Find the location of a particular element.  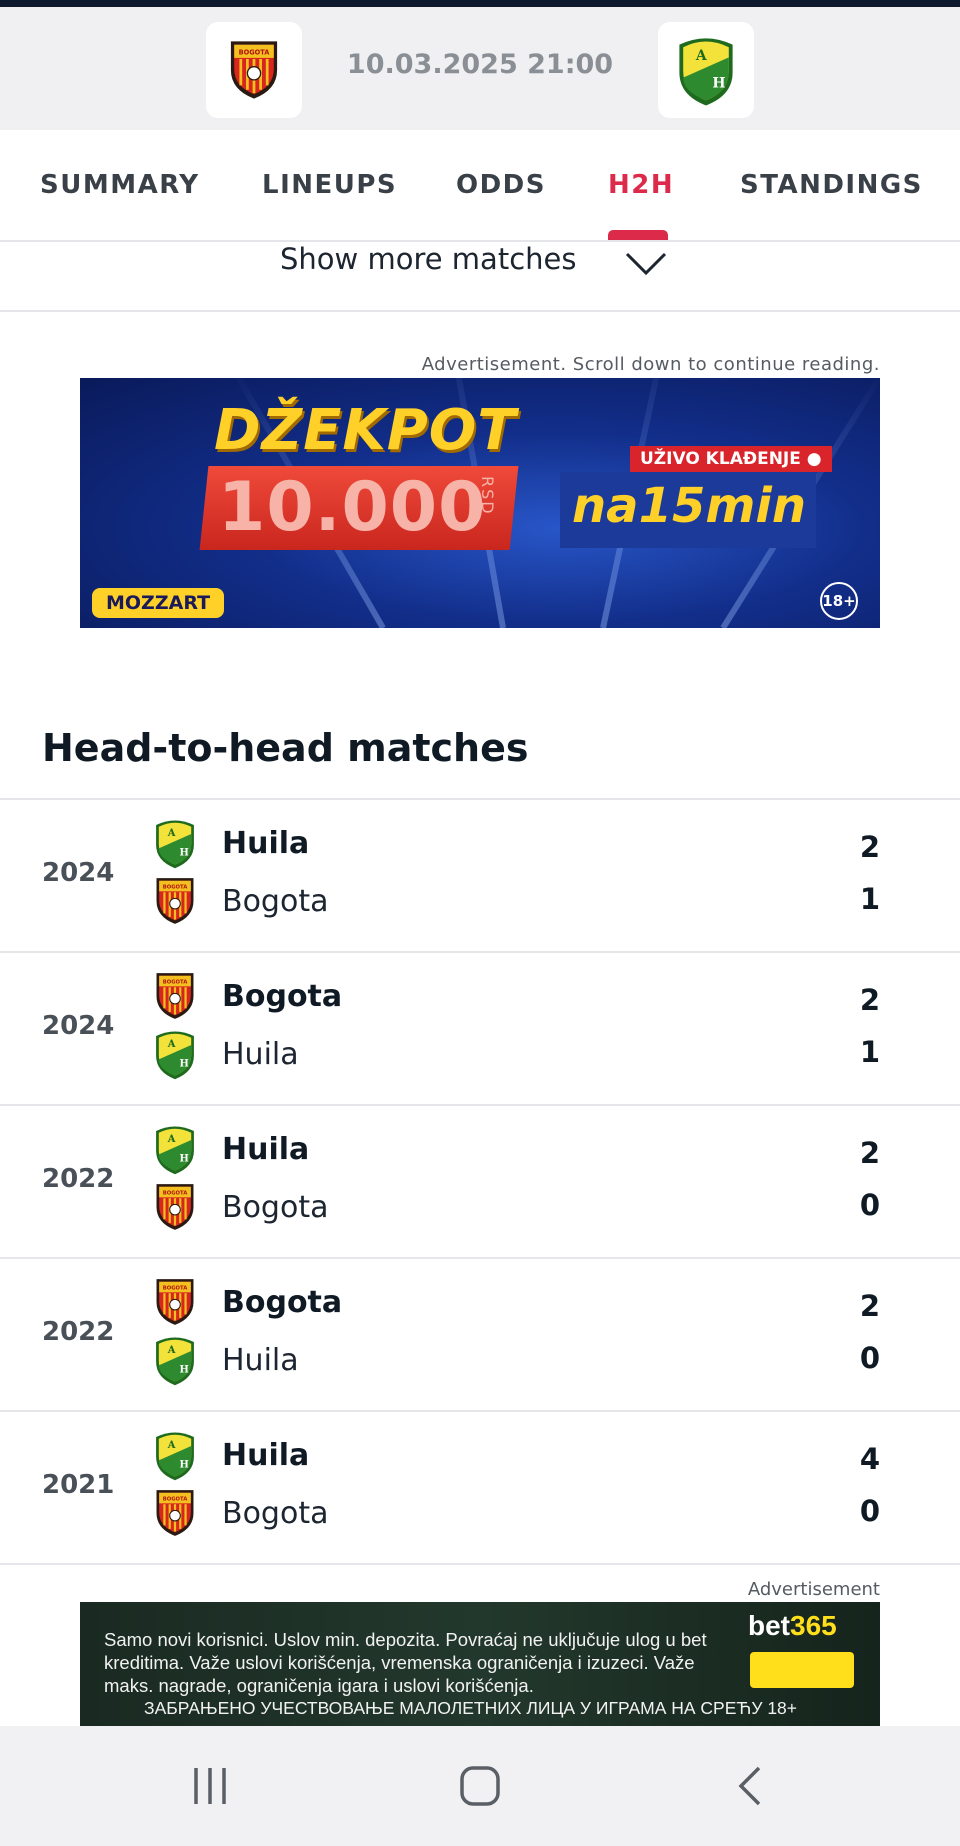

match-year: 2021 is located at coordinates (78, 1485).